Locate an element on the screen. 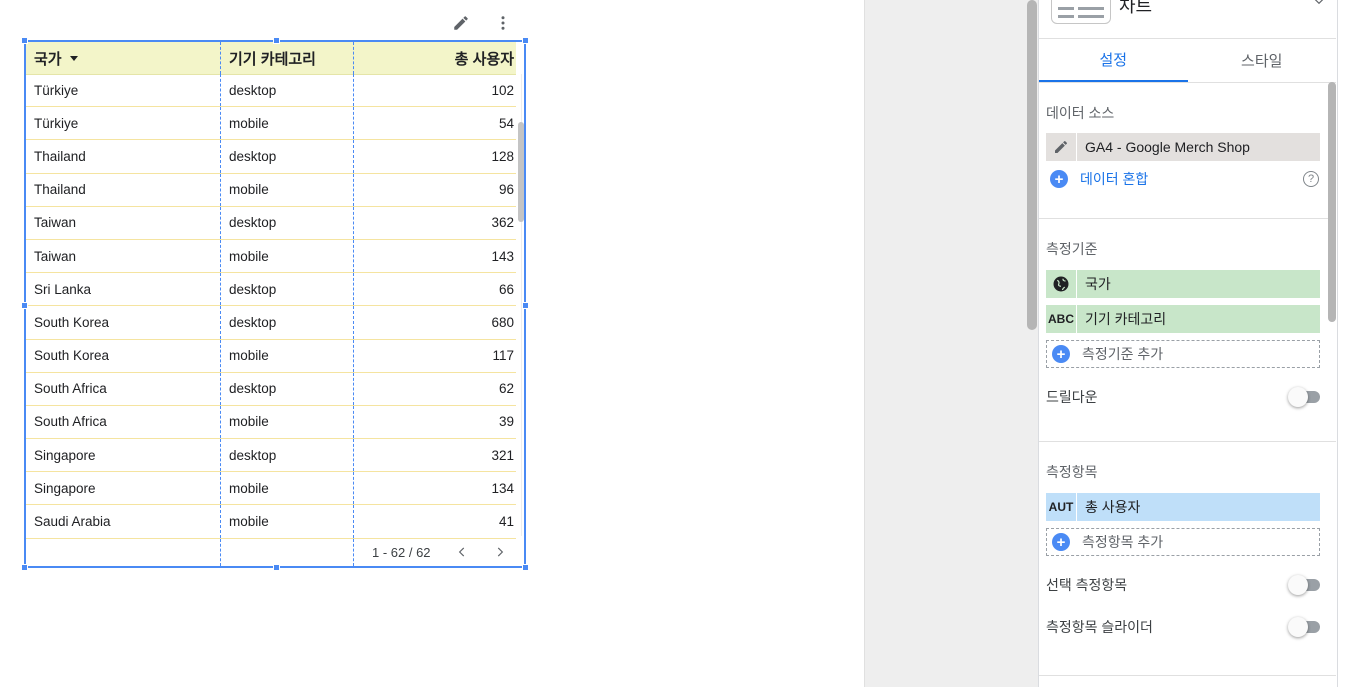 This screenshot has width=1361, height=687. cell-country: Sri Lanka is located at coordinates (123, 289).